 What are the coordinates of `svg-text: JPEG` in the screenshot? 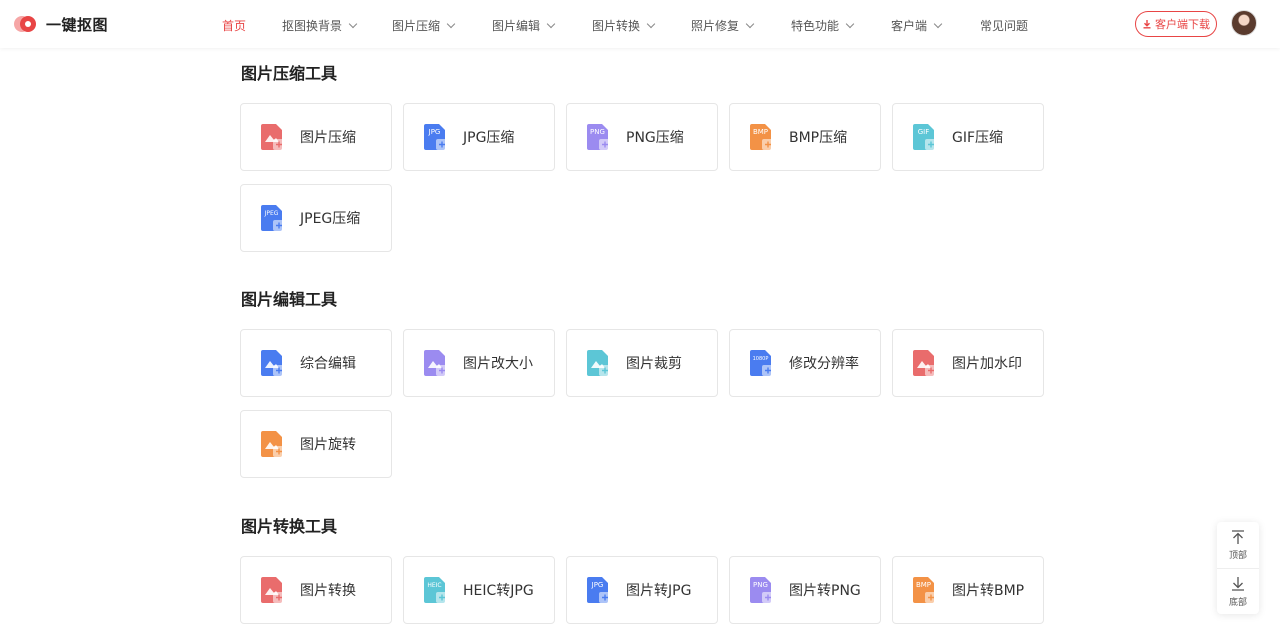 It's located at (271, 213).